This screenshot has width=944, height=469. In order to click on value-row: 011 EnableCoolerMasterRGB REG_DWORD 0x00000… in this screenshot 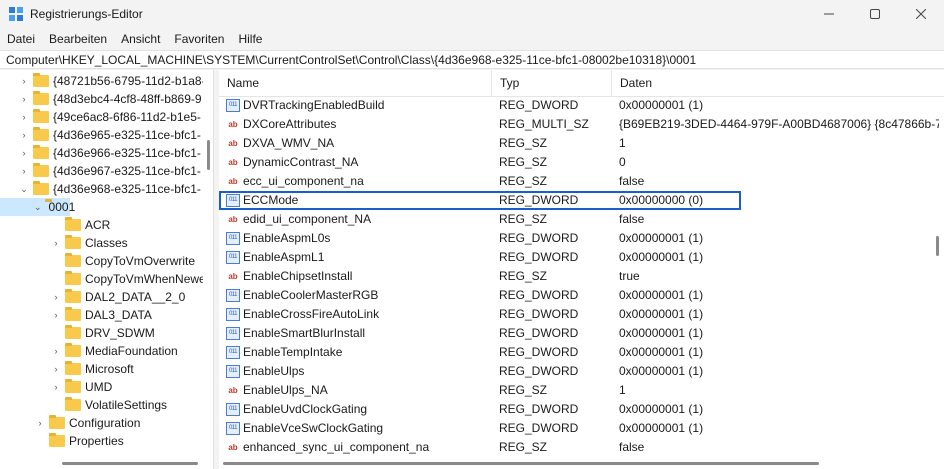, I will do `click(575, 295)`.